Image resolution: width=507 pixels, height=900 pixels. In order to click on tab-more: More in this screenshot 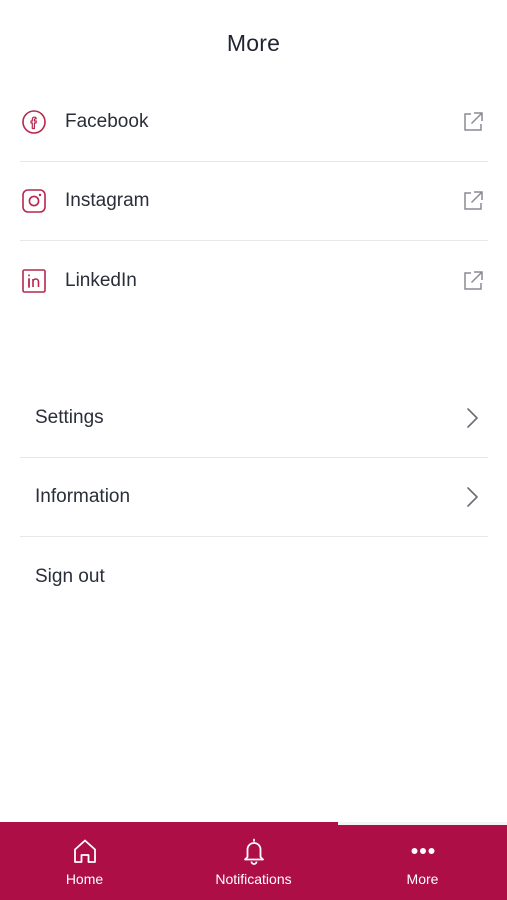, I will do `click(422, 861)`.